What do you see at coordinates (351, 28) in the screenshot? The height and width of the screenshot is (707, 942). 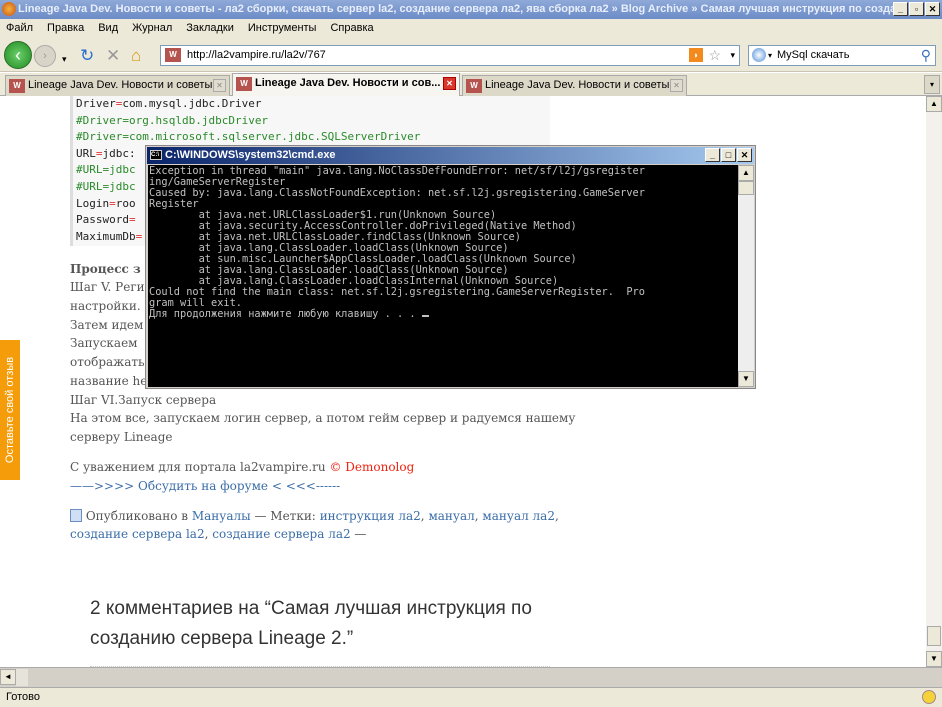 I see `menu-help: Справка` at bounding box center [351, 28].